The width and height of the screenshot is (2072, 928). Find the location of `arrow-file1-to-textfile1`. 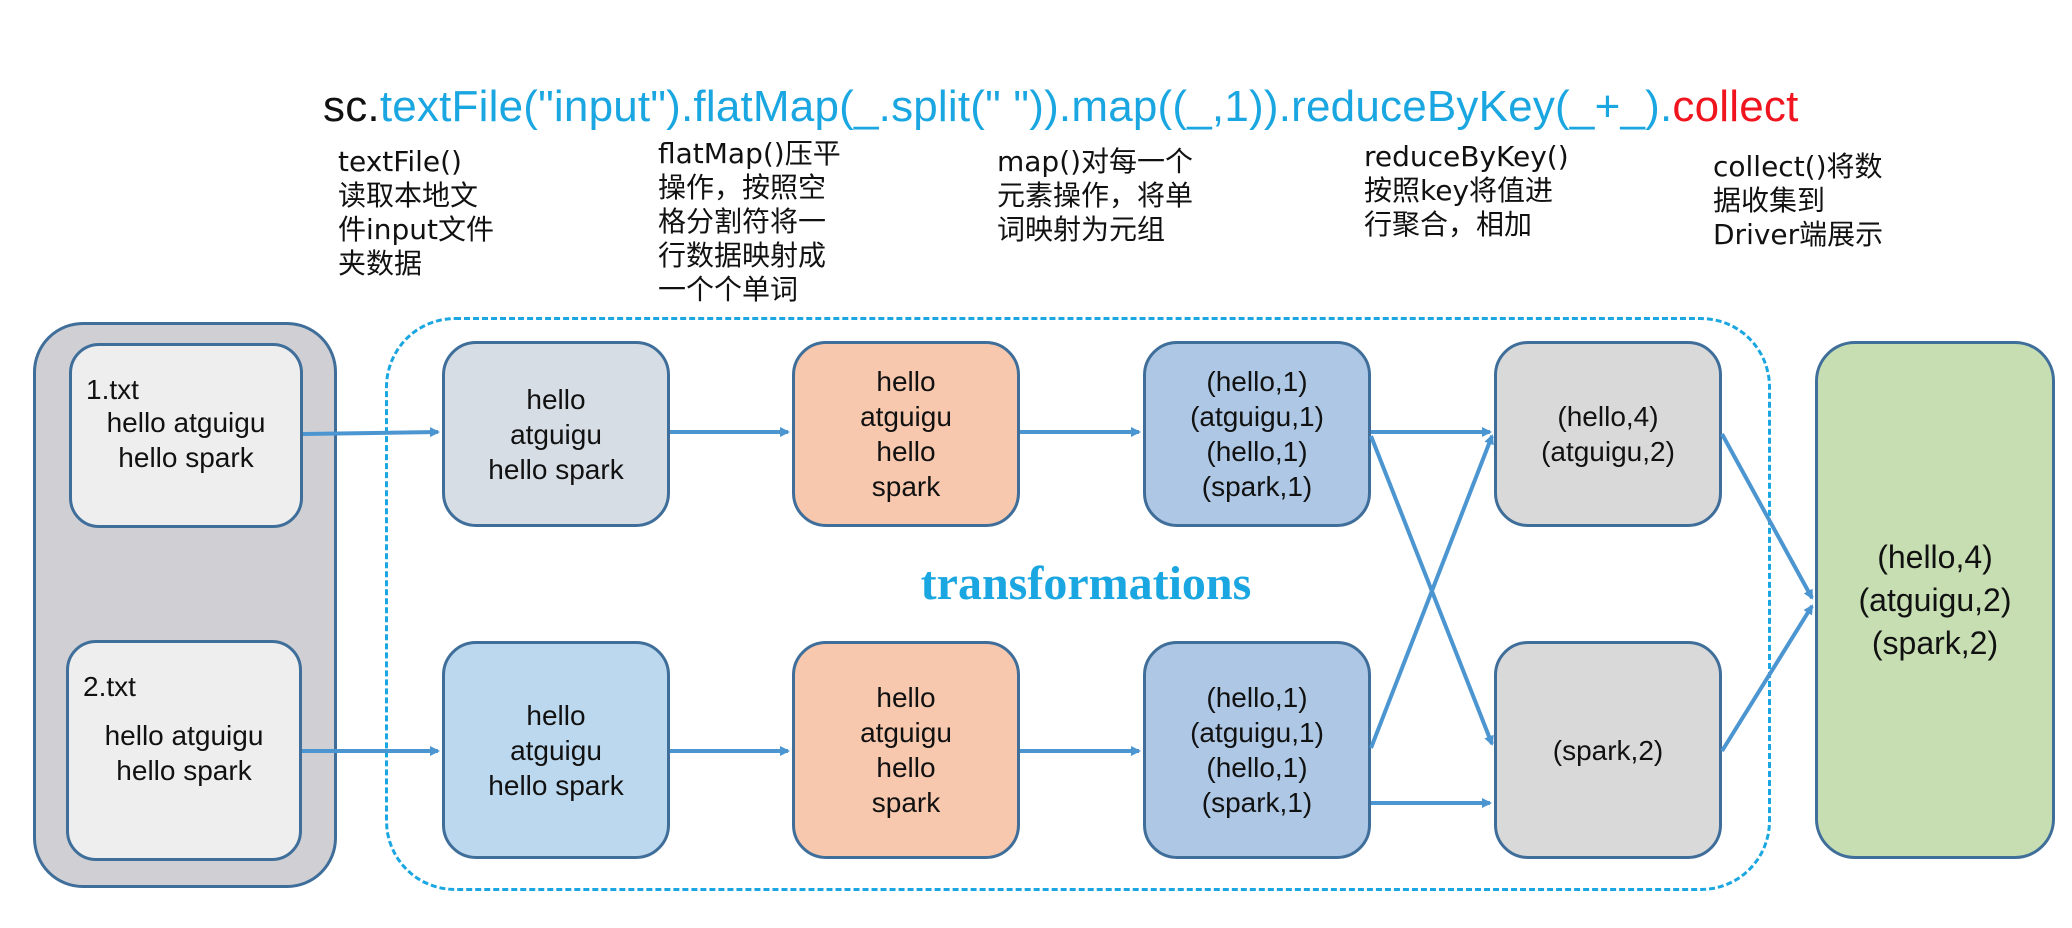

arrow-file1-to-textfile1 is located at coordinates (371, 432).